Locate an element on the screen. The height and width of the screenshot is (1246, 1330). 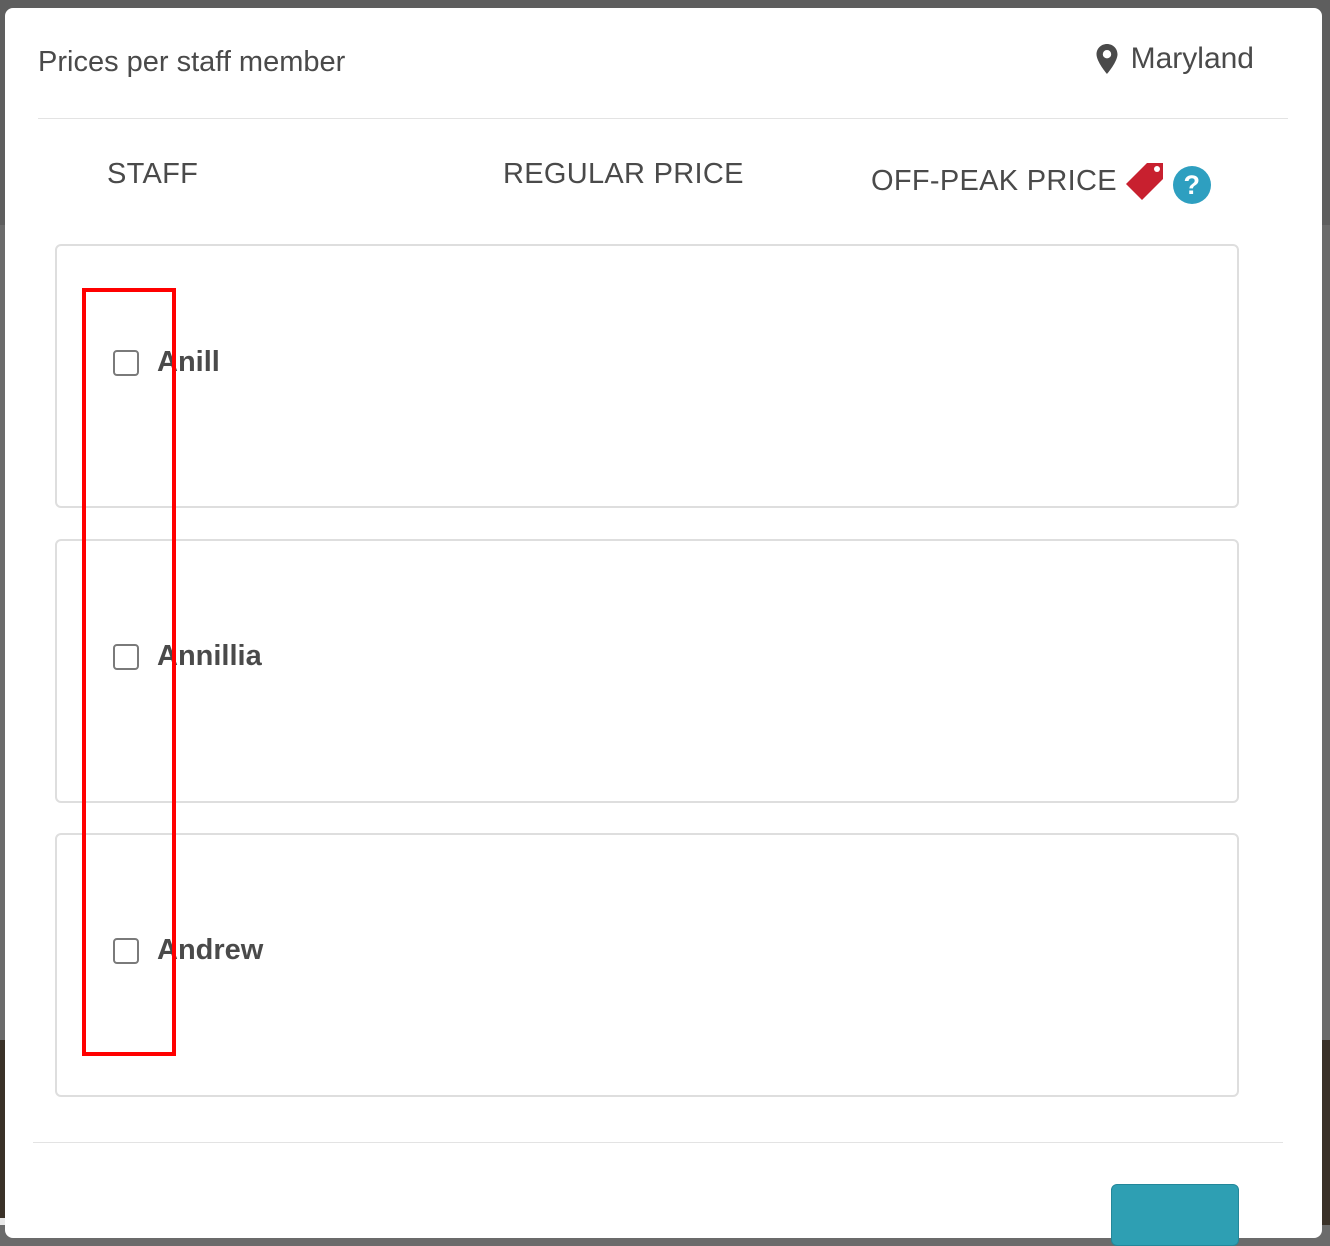
question-mark-icon: ? is located at coordinates (1191, 185).